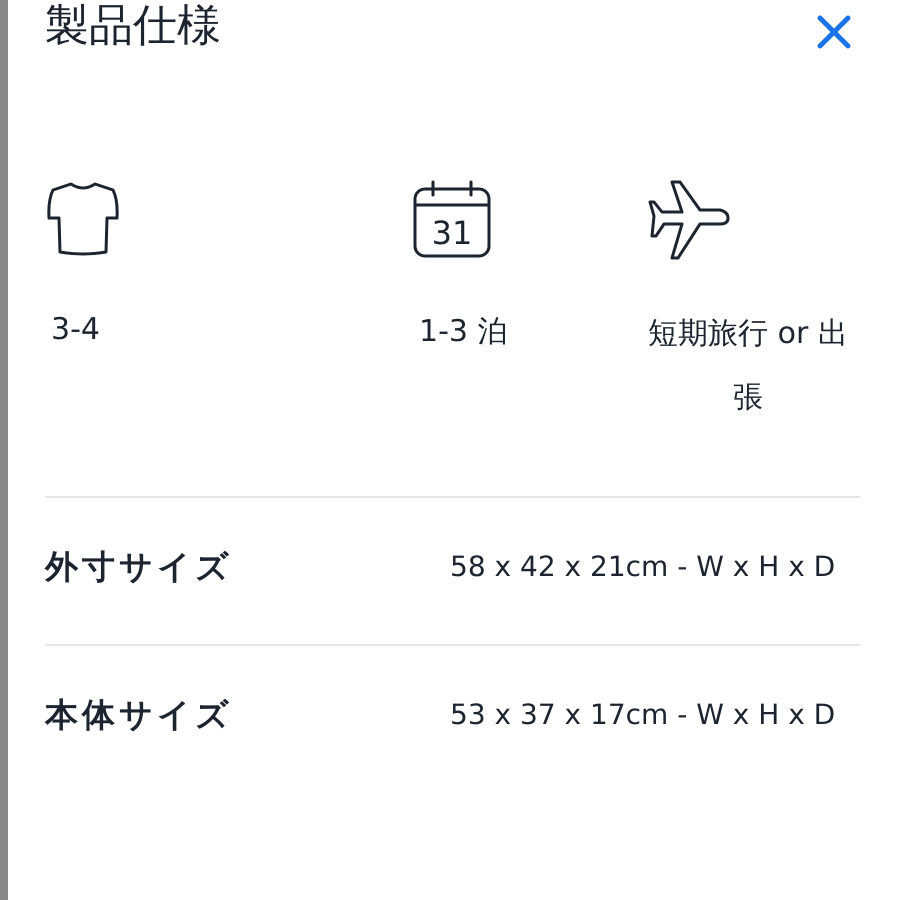  I want to click on feature-label: 1-3 泊, so click(463, 332).